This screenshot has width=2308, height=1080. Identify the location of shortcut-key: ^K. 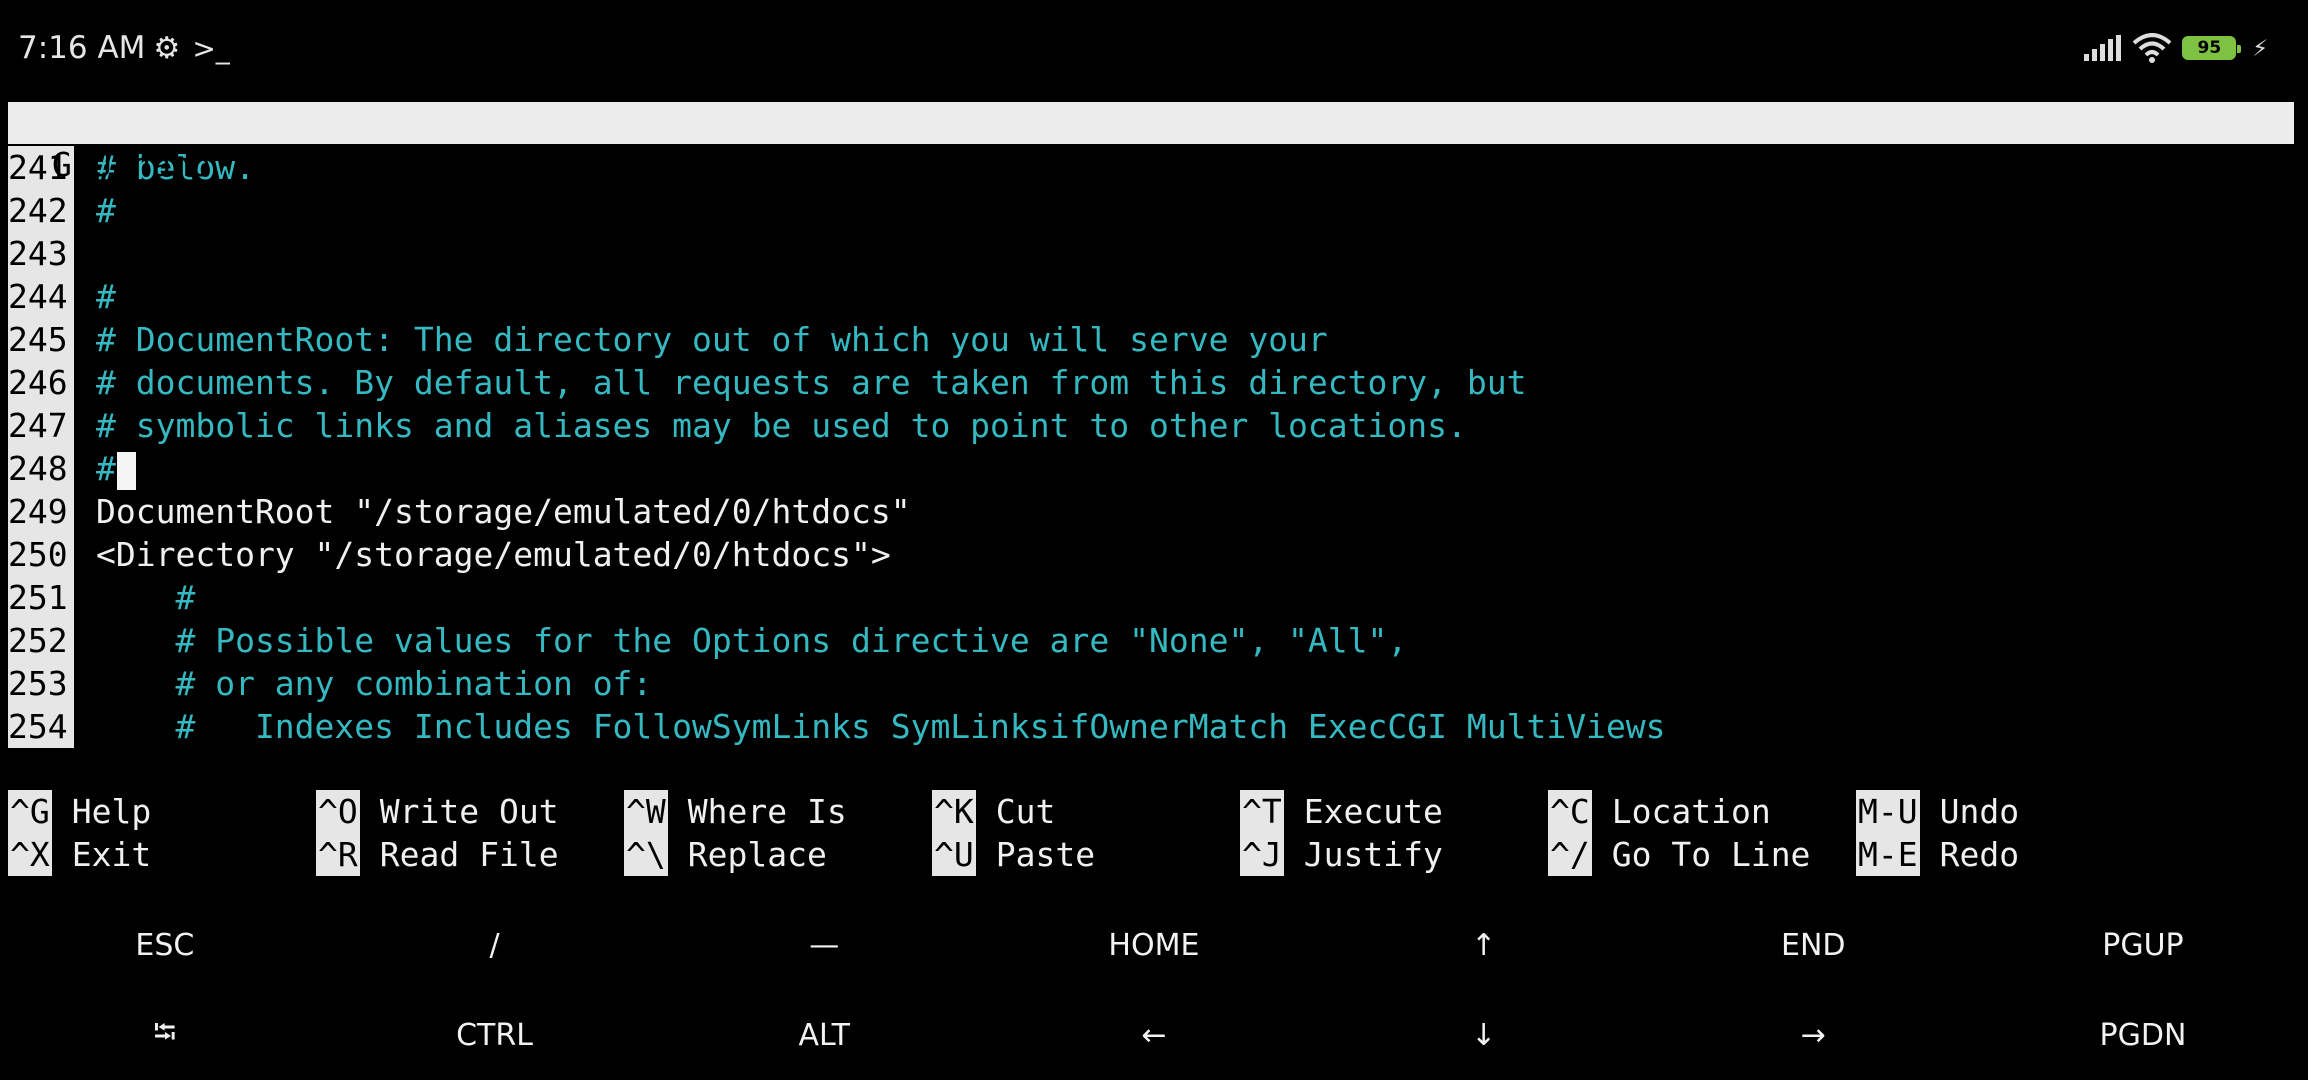
(954, 811).